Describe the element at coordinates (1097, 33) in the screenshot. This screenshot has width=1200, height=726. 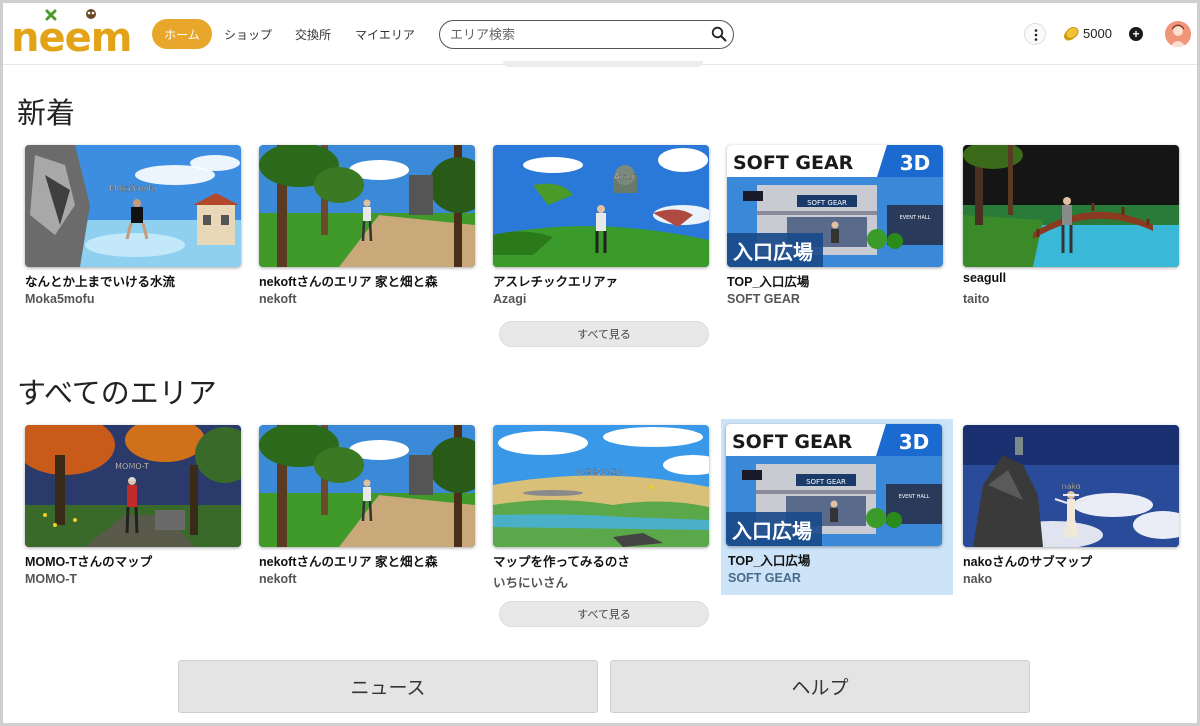
I see `coin-balance: 5000` at that location.